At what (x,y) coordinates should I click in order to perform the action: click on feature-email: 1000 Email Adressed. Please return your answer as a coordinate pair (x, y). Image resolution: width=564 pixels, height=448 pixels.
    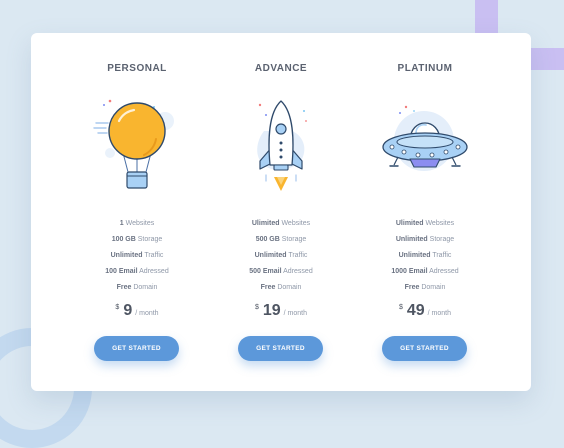
    Looking at the image, I should click on (425, 271).